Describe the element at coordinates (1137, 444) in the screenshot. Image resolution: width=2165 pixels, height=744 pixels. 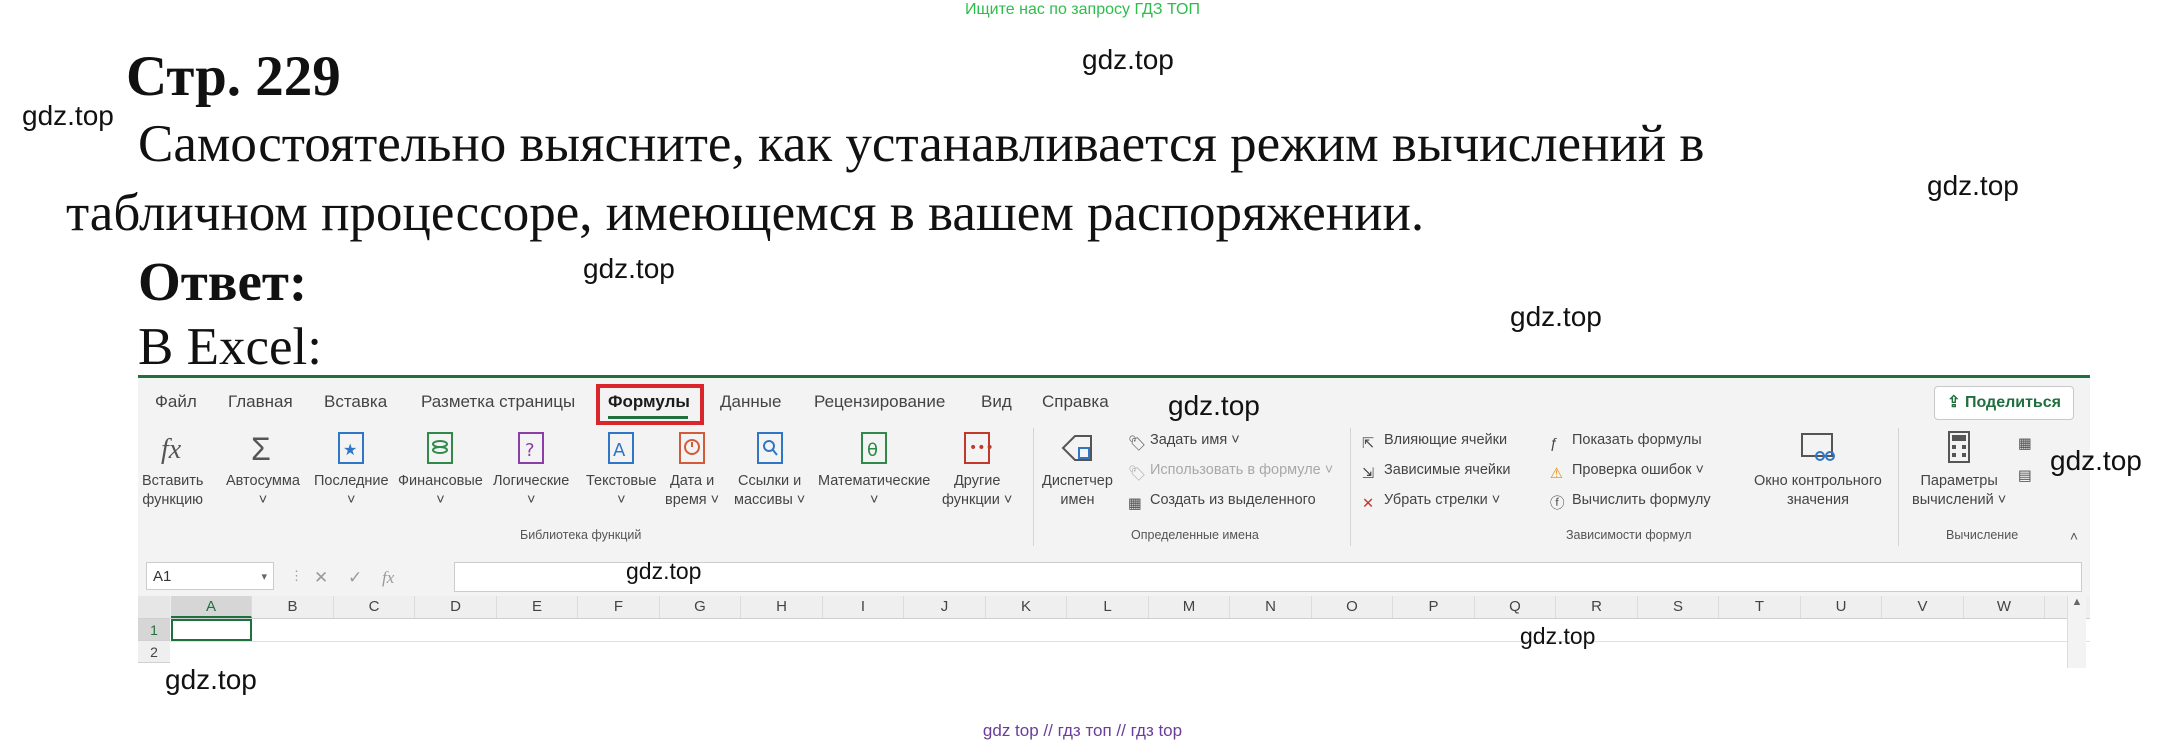
I see `tag-small-icon: 🏷` at that location.